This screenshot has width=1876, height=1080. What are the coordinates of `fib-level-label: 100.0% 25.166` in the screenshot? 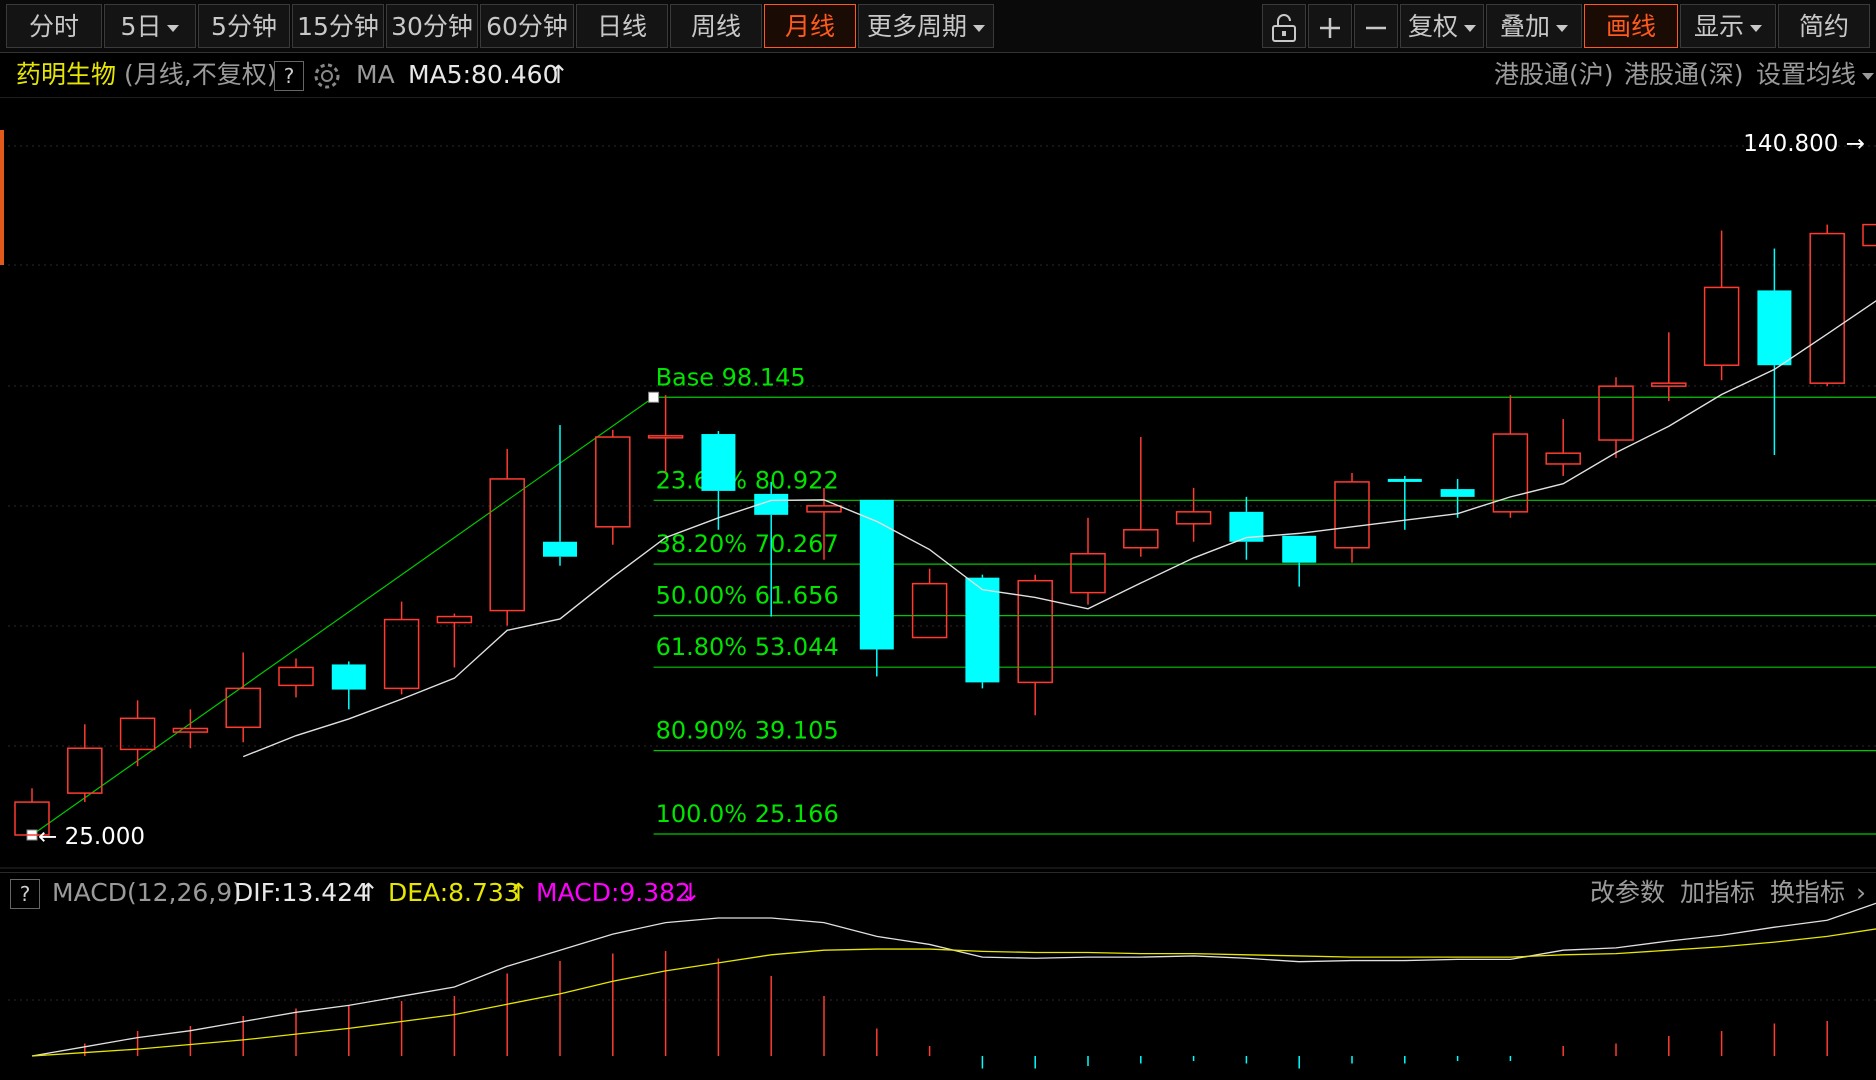 It's located at (747, 814).